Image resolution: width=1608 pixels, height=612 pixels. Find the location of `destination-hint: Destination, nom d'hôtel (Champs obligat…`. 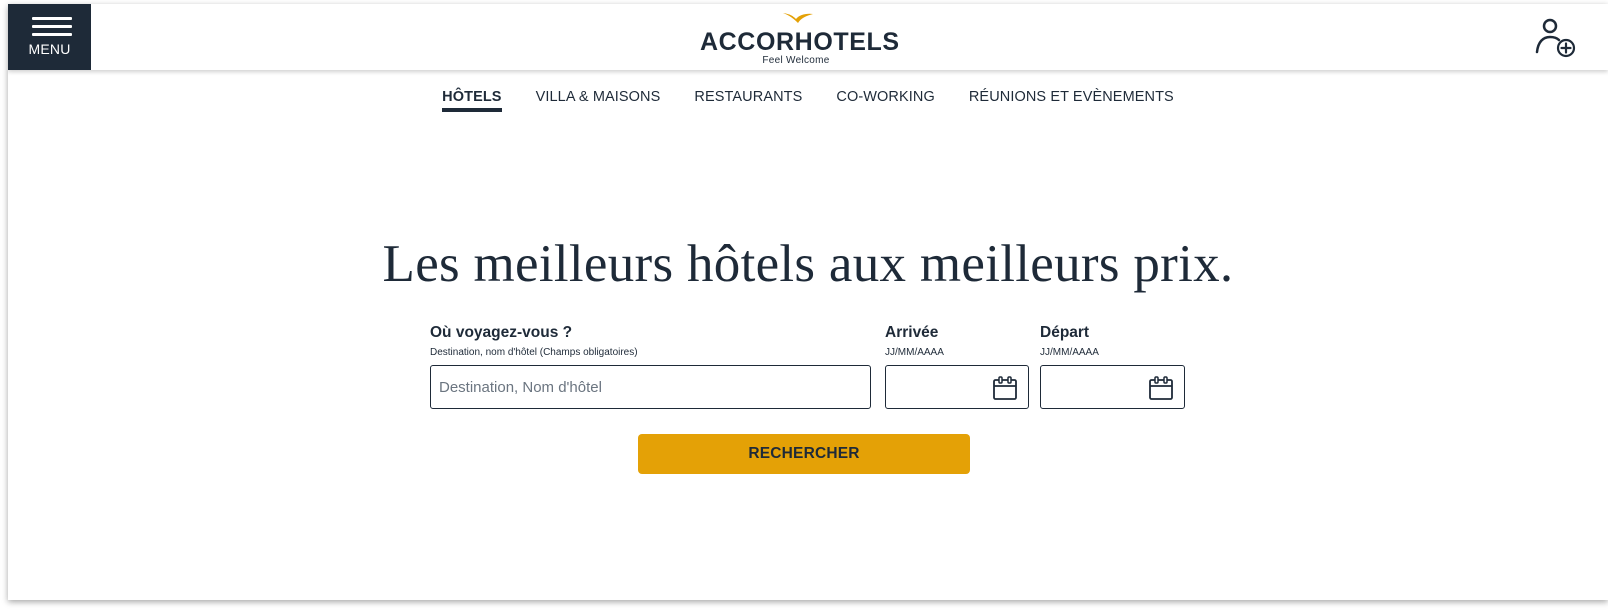

destination-hint: Destination, nom d'hôtel (Champs obligat… is located at coordinates (534, 352).